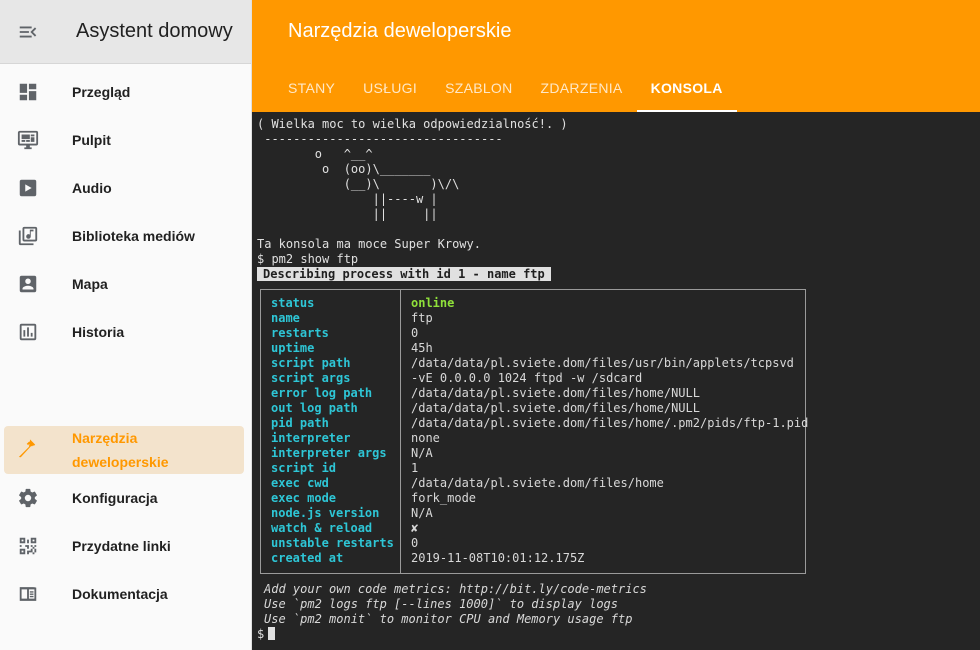 Image resolution: width=980 pixels, height=650 pixels. Describe the element at coordinates (300, 423) in the screenshot. I see `table-key: pid path` at that location.